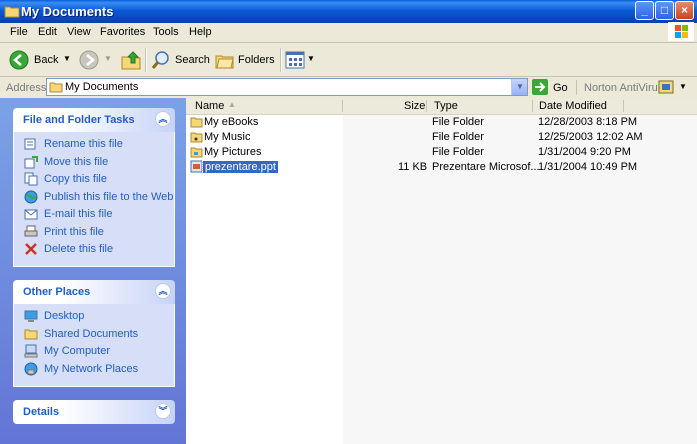 The width and height of the screenshot is (697, 444). Describe the element at coordinates (31, 162) in the screenshot. I see `move-icon` at that location.